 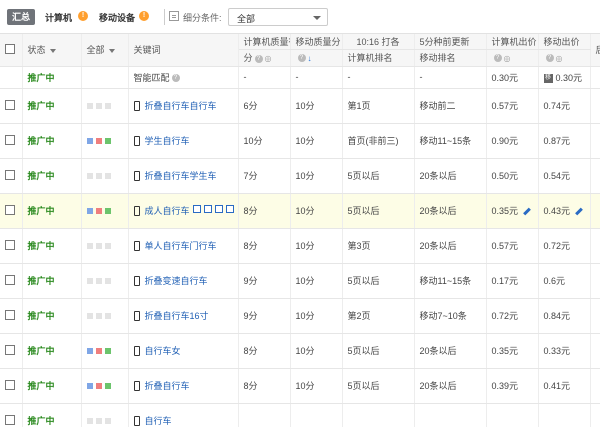 What do you see at coordinates (450, 58) in the screenshot?
I see `header-mobile-rank: 移动排名` at bounding box center [450, 58].